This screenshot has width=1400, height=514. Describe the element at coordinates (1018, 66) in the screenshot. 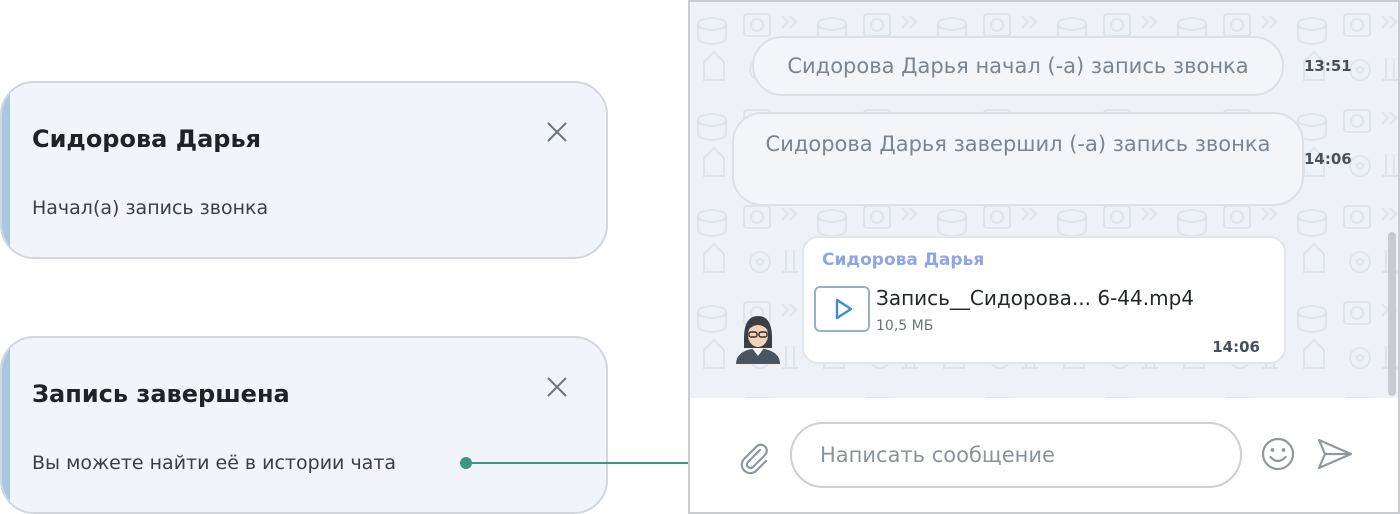

I see `system-message: Сидорова Дарья начал (-а) запись звонка` at that location.